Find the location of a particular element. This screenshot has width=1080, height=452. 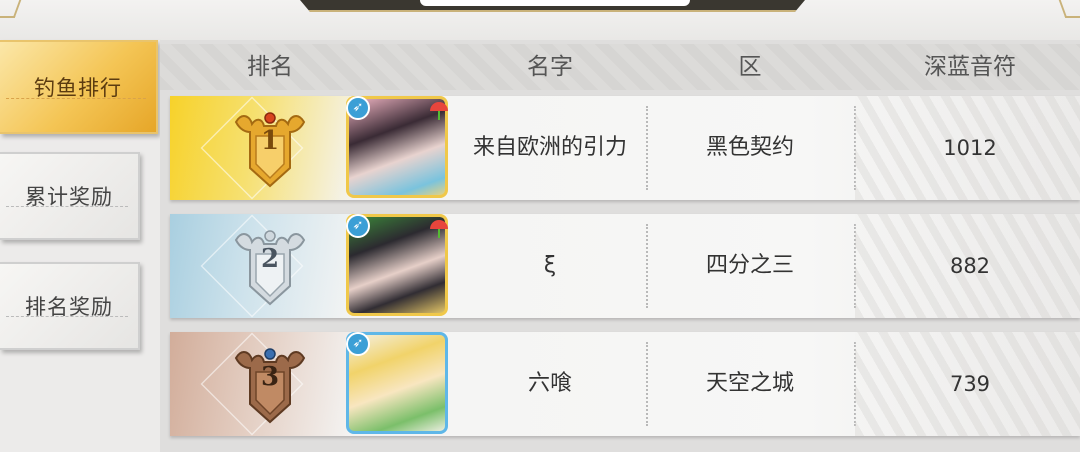

tab-label: 累计奖励 is located at coordinates (69, 197).